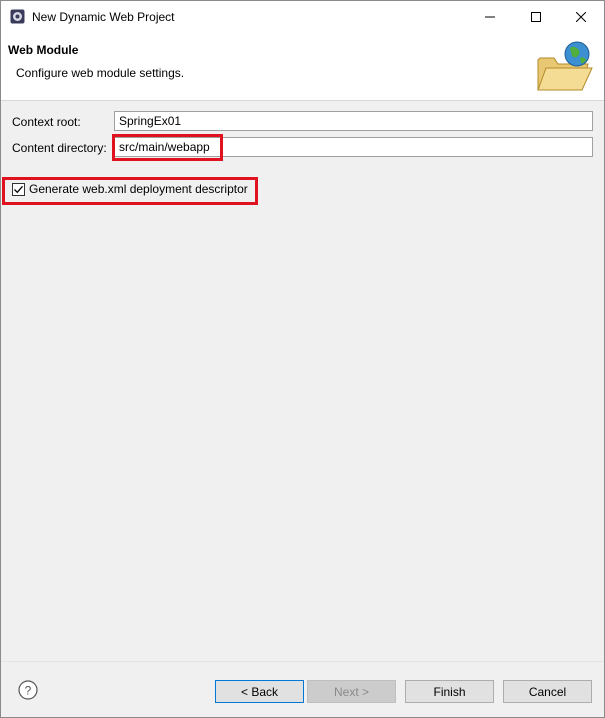 Image resolution: width=605 pixels, height=718 pixels. I want to click on content-directory-highlight, so click(167, 147).